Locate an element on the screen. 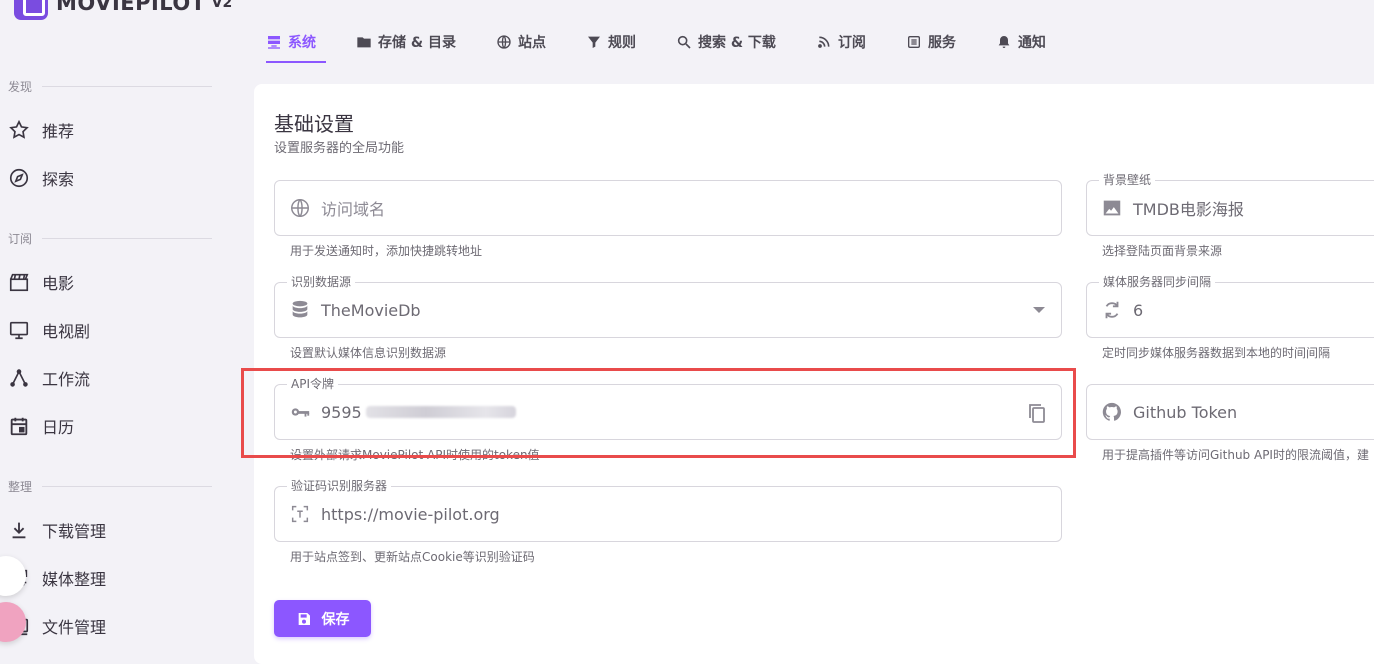  compass-icon is located at coordinates (19, 178).